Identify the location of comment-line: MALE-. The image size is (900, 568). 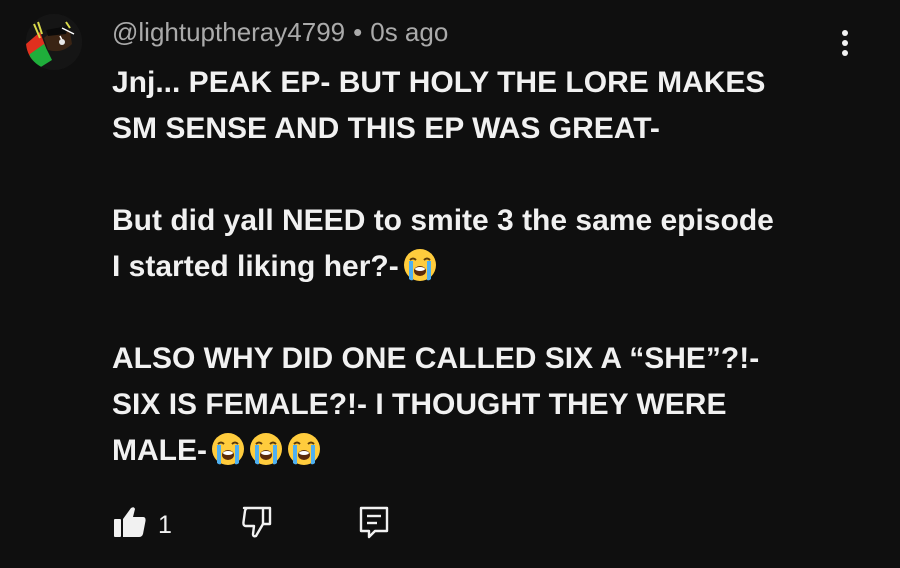
(482, 451).